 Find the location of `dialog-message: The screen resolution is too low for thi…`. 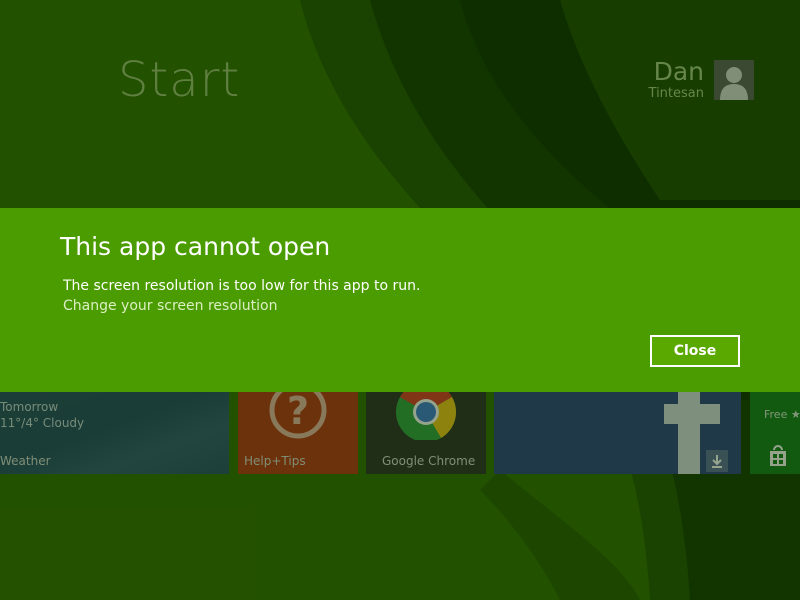

dialog-message: The screen resolution is too low for thi… is located at coordinates (242, 286).